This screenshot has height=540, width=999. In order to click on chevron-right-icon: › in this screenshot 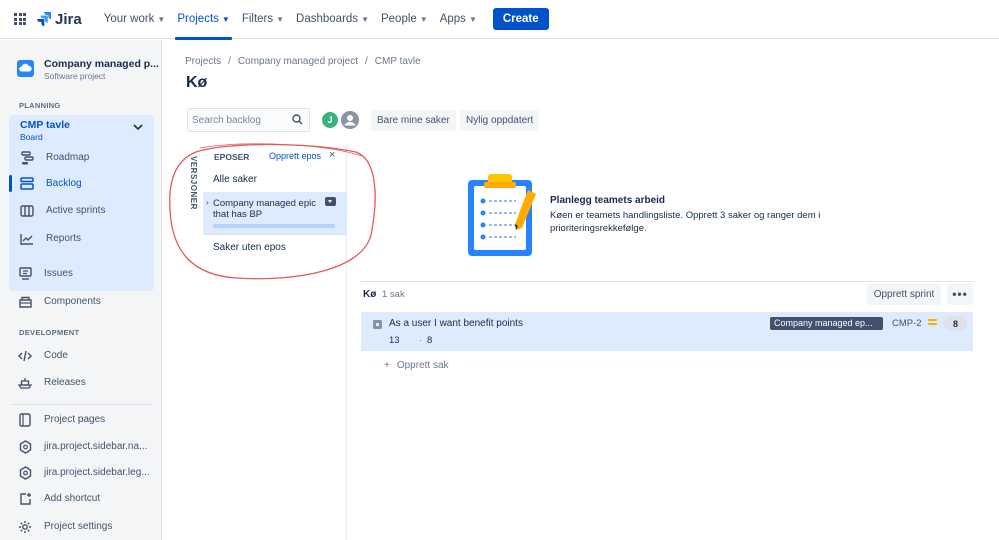, I will do `click(207, 202)`.